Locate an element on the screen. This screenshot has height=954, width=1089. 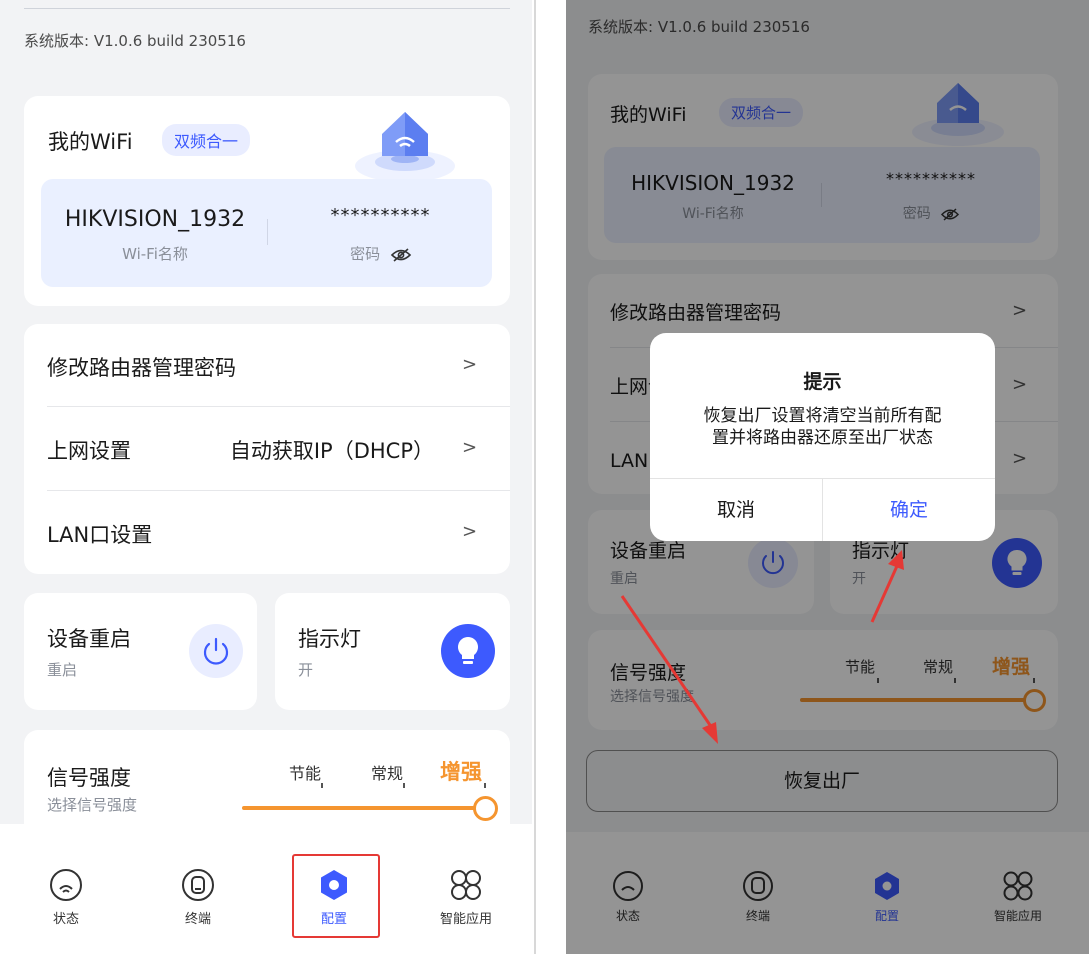
signal-level-eco: 节能 is located at coordinates (305, 772).